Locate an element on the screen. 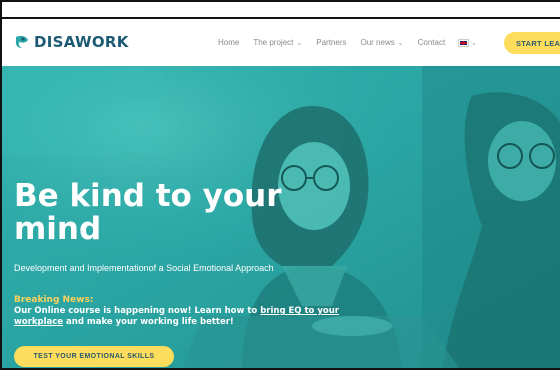  nav-item-our-news: Our news ⌄ is located at coordinates (381, 42).